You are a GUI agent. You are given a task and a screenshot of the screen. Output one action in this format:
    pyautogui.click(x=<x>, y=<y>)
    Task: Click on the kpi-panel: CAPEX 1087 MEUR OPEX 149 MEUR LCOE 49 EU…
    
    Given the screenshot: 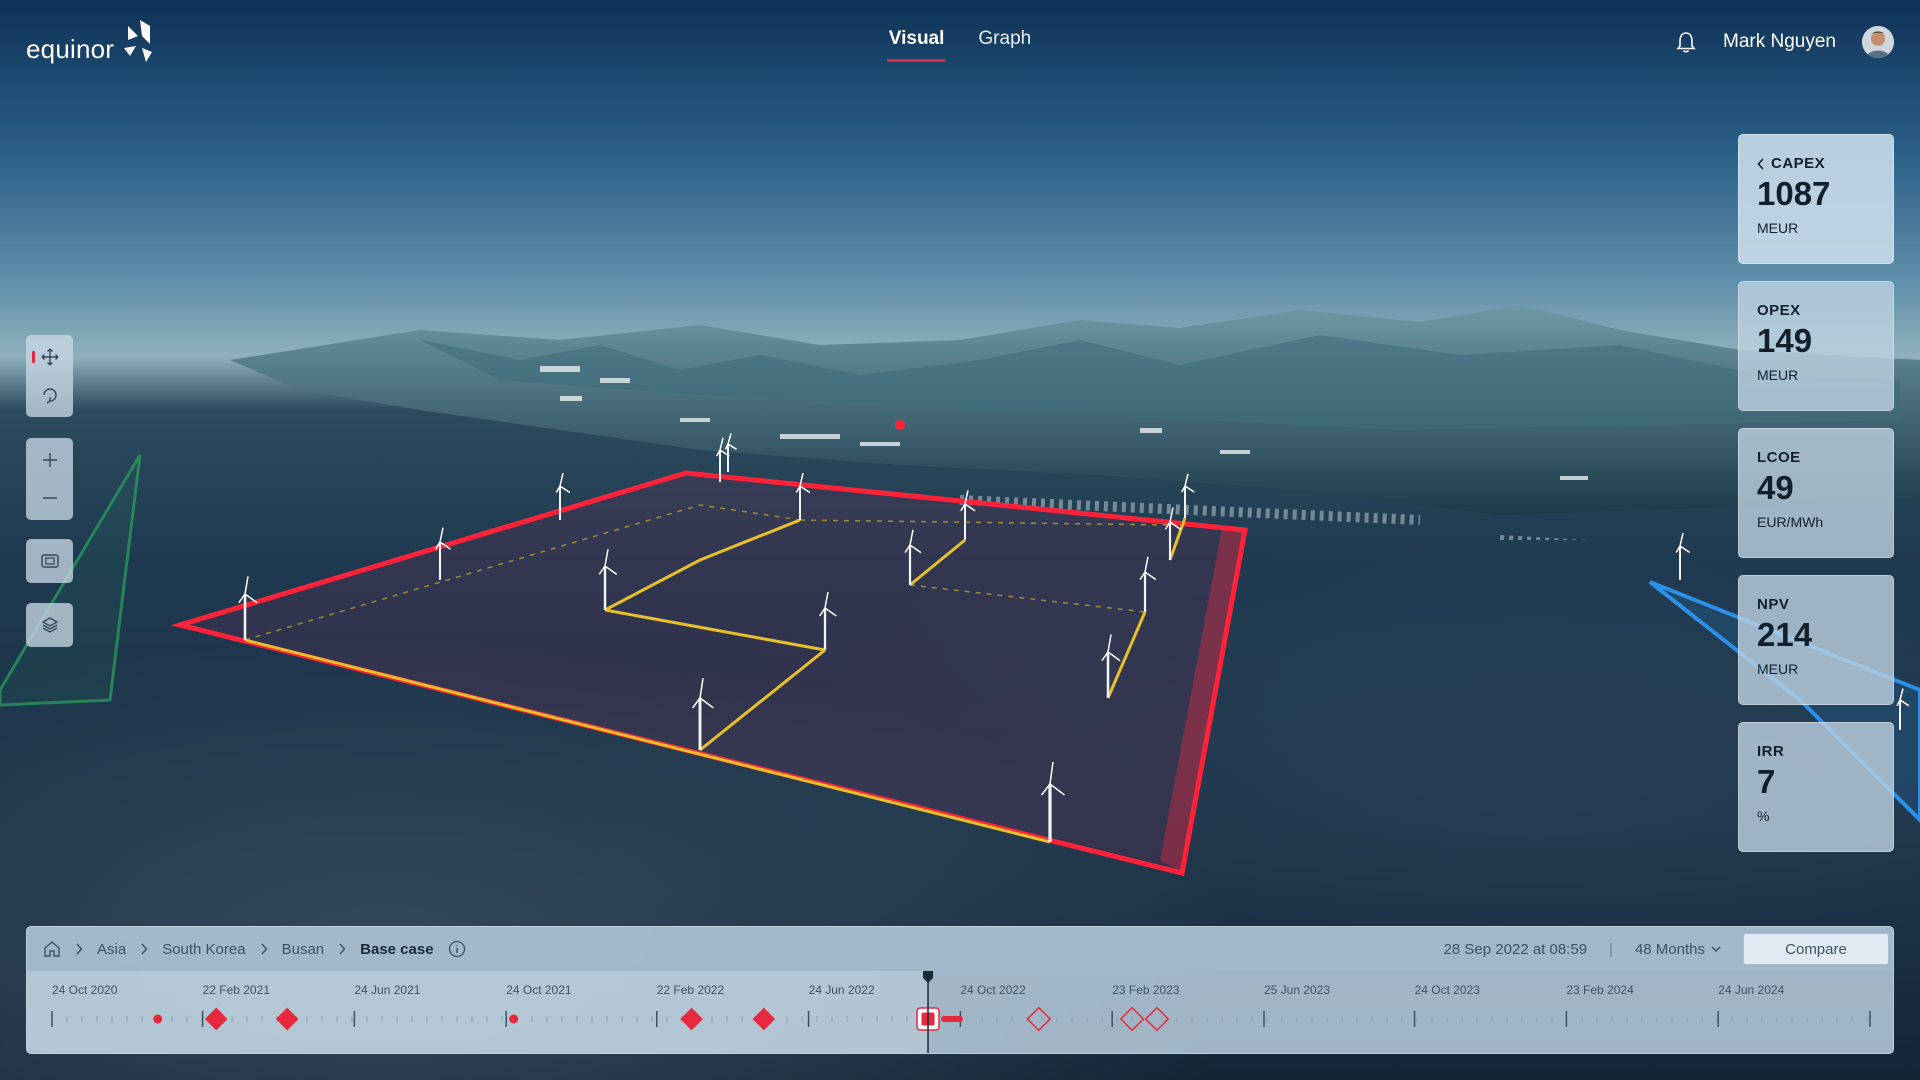 What is the action you would take?
    pyautogui.click(x=1816, y=501)
    